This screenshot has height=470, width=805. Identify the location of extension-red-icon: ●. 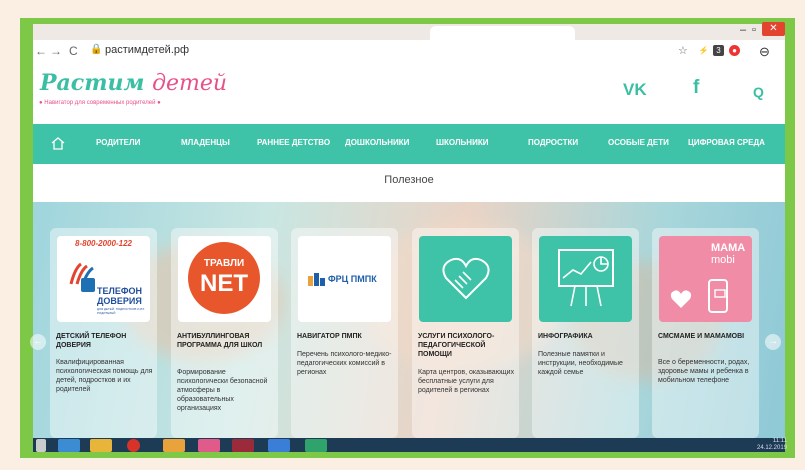
(734, 50).